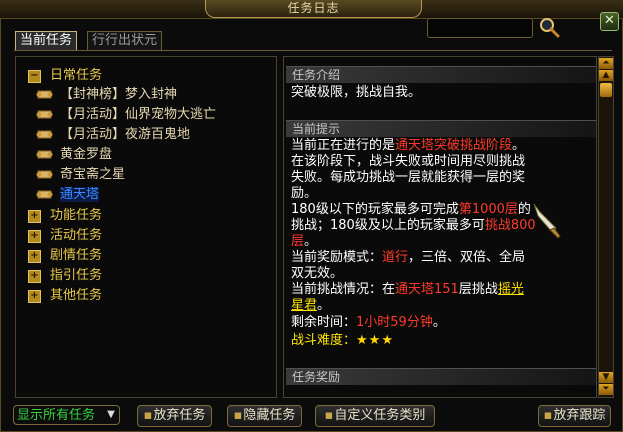  I want to click on category-function: + 功能任务, so click(65, 216).